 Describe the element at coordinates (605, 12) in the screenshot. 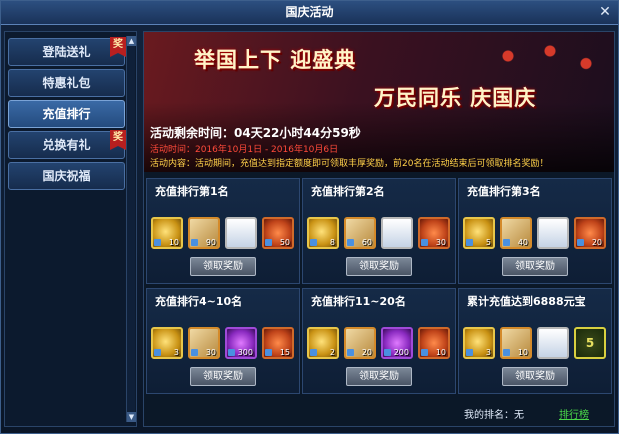

I see `close-icon: ✕` at that location.